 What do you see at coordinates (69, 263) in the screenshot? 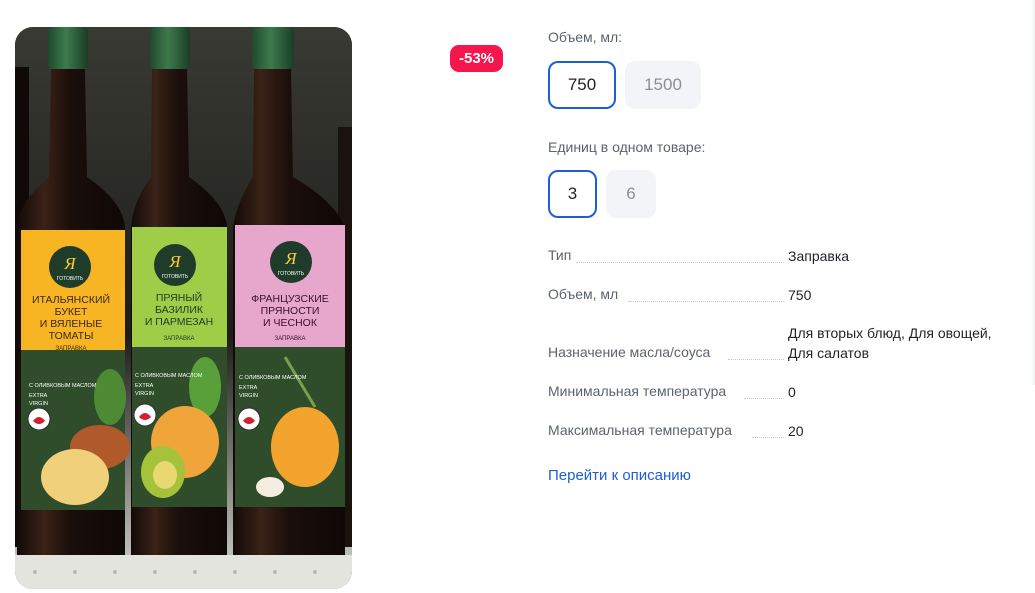
I see `brand-text: Я` at bounding box center [69, 263].